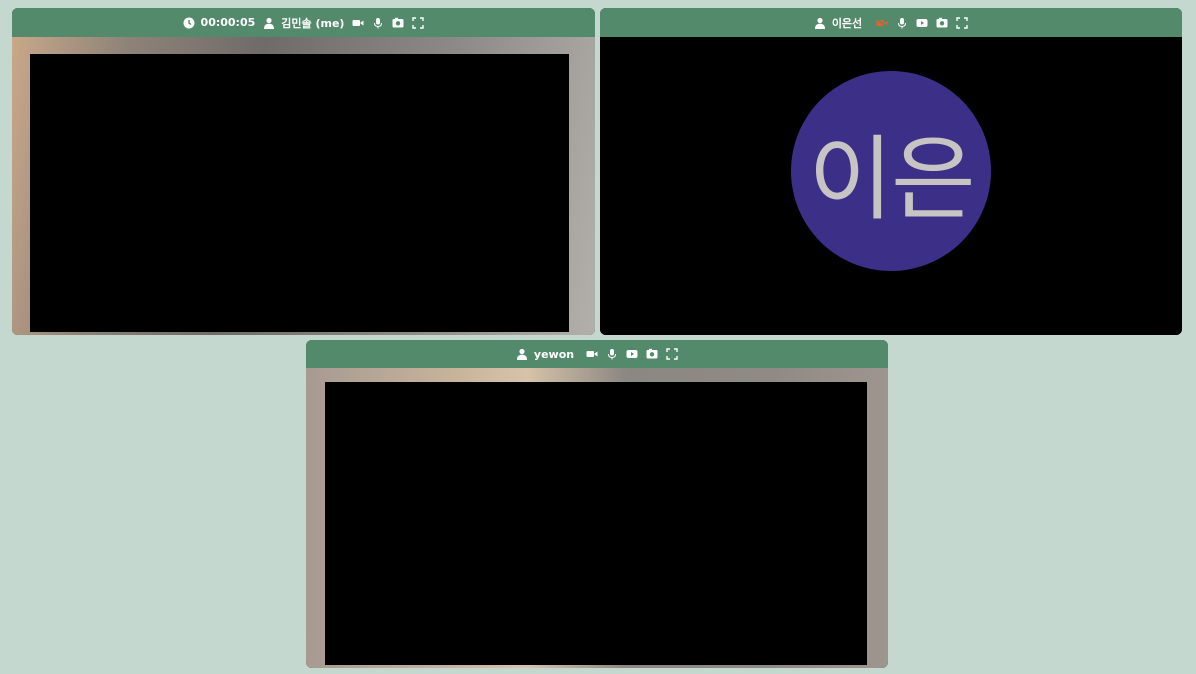 Image resolution: width=1196 pixels, height=674 pixels. I want to click on tile-header: yewon, so click(597, 354).